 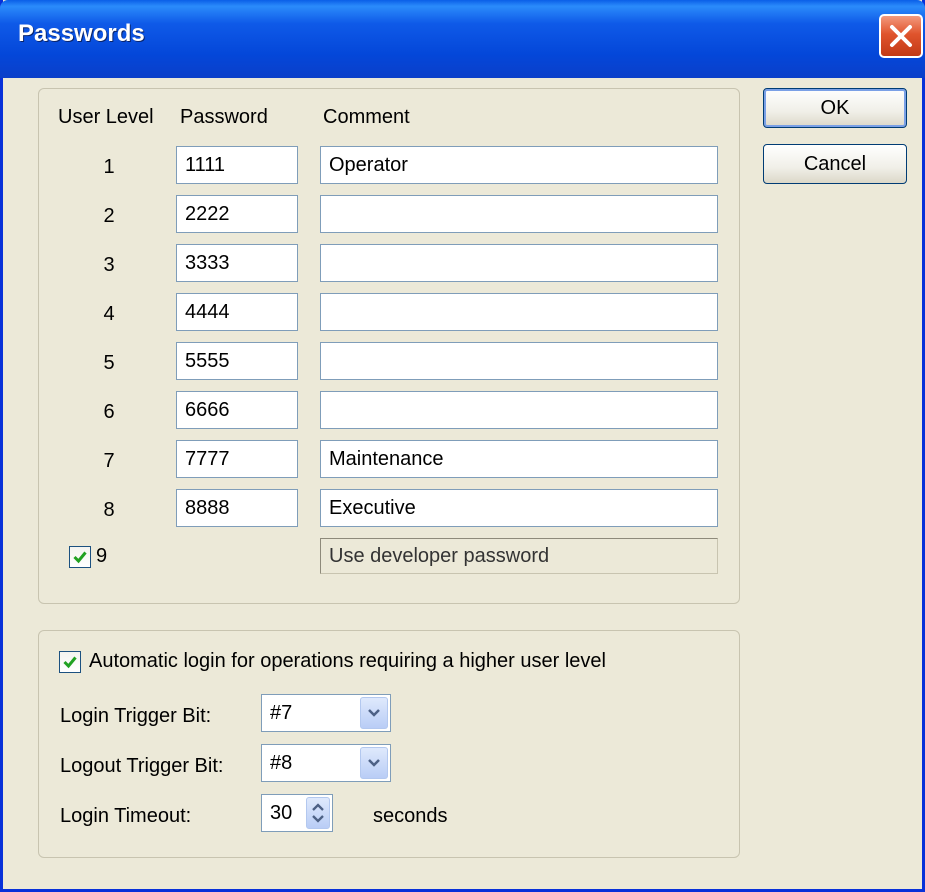 What do you see at coordinates (109, 167) in the screenshot?
I see `level-label-1: 1` at bounding box center [109, 167].